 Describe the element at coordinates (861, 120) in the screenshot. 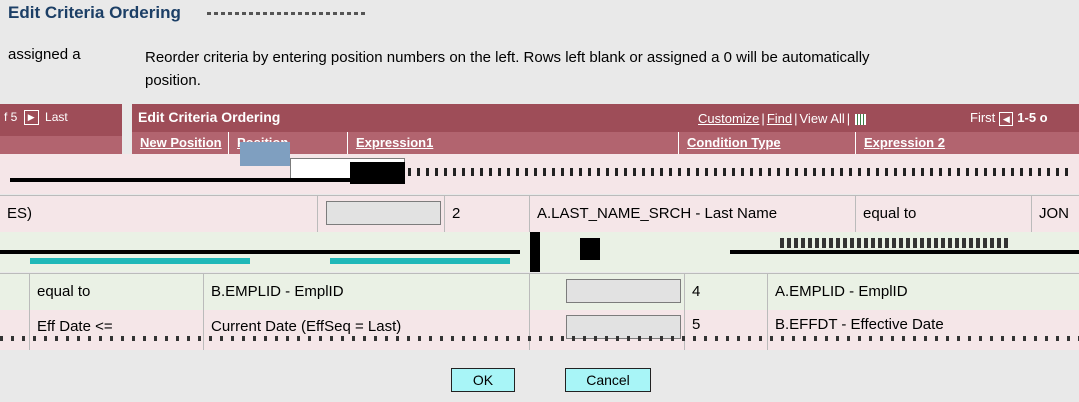

I see `download-grid-icon` at that location.